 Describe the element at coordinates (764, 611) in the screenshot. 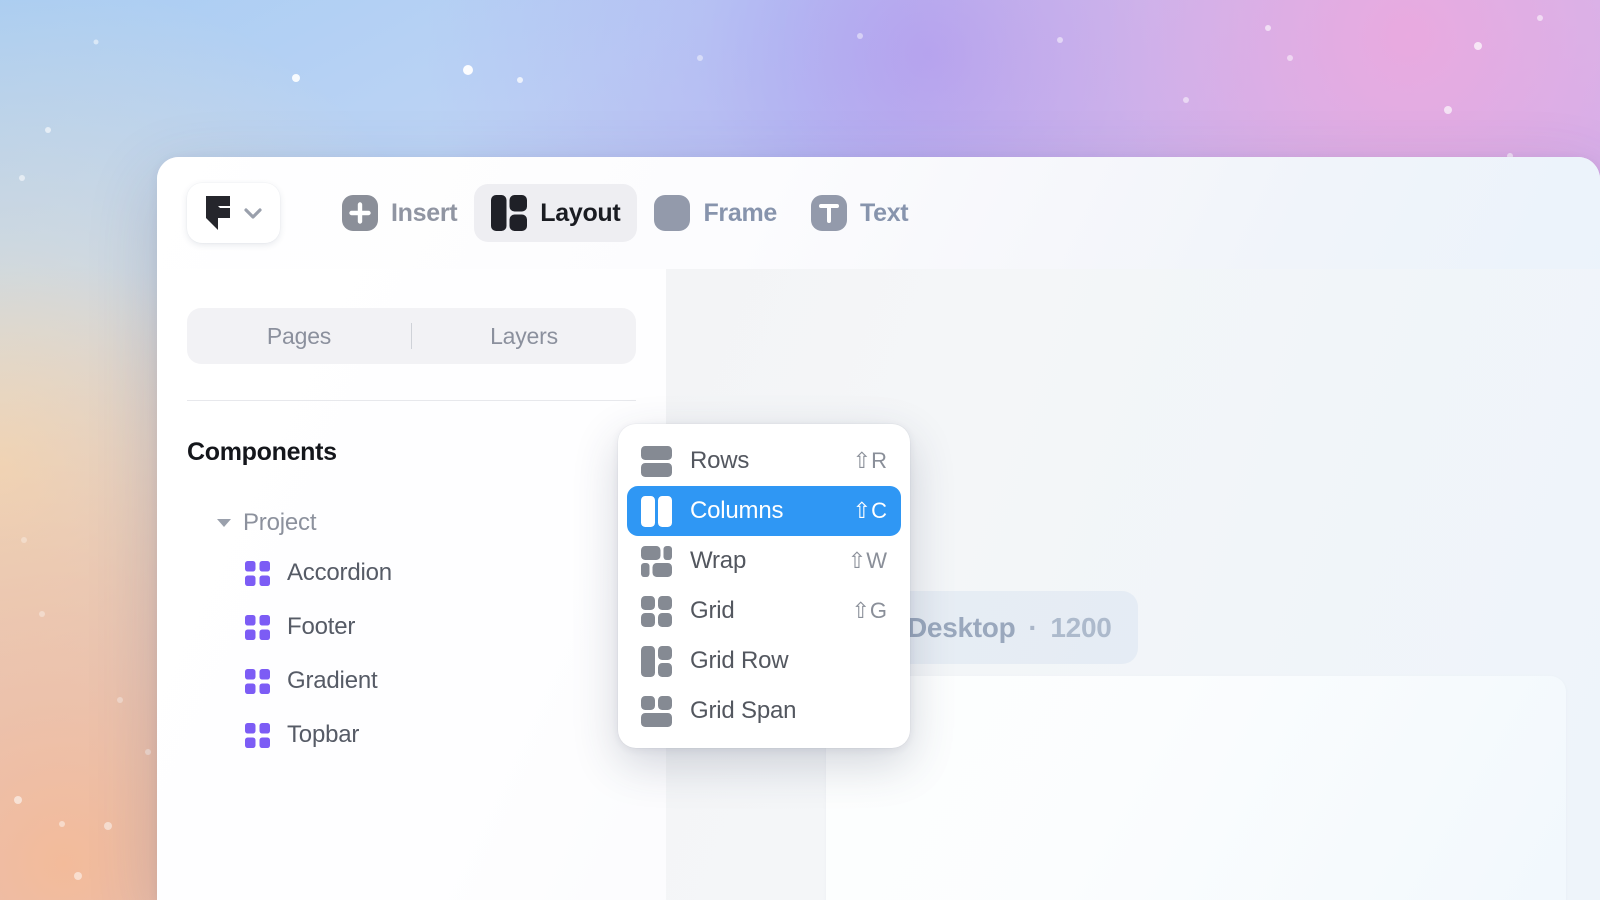

I see `menu-item-grid: Grid ⇧G` at that location.